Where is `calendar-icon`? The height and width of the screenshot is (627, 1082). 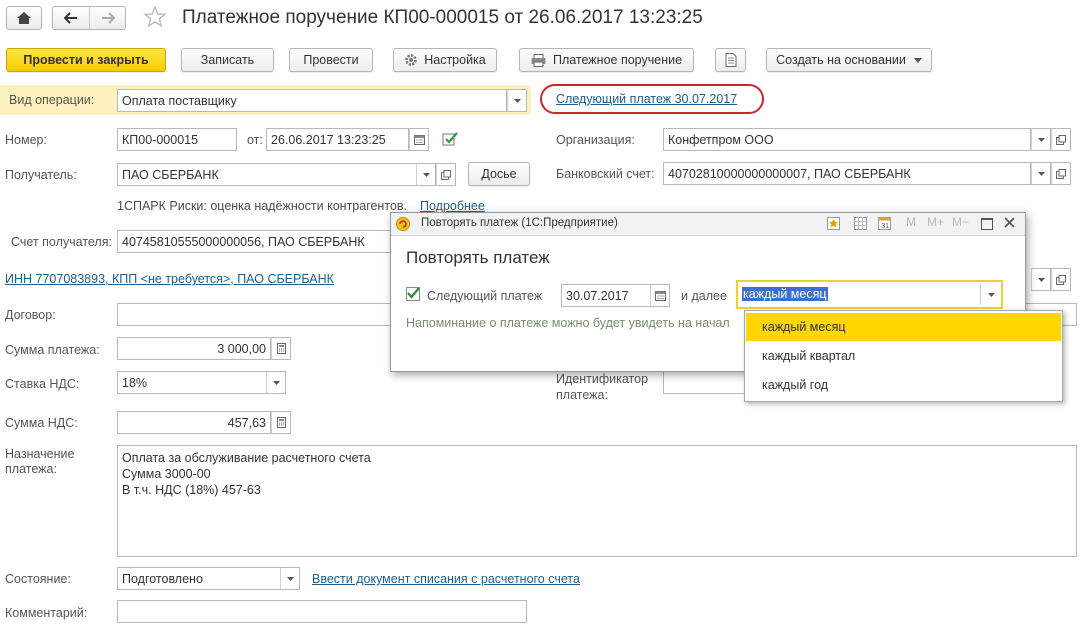
calendar-icon is located at coordinates (419, 139).